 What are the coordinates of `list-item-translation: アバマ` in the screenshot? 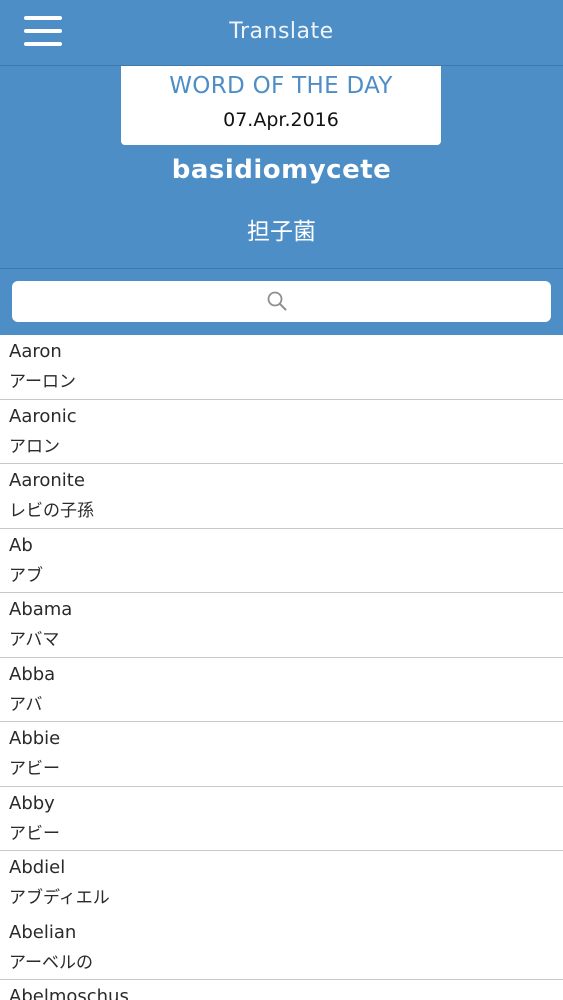 It's located at (34, 640).